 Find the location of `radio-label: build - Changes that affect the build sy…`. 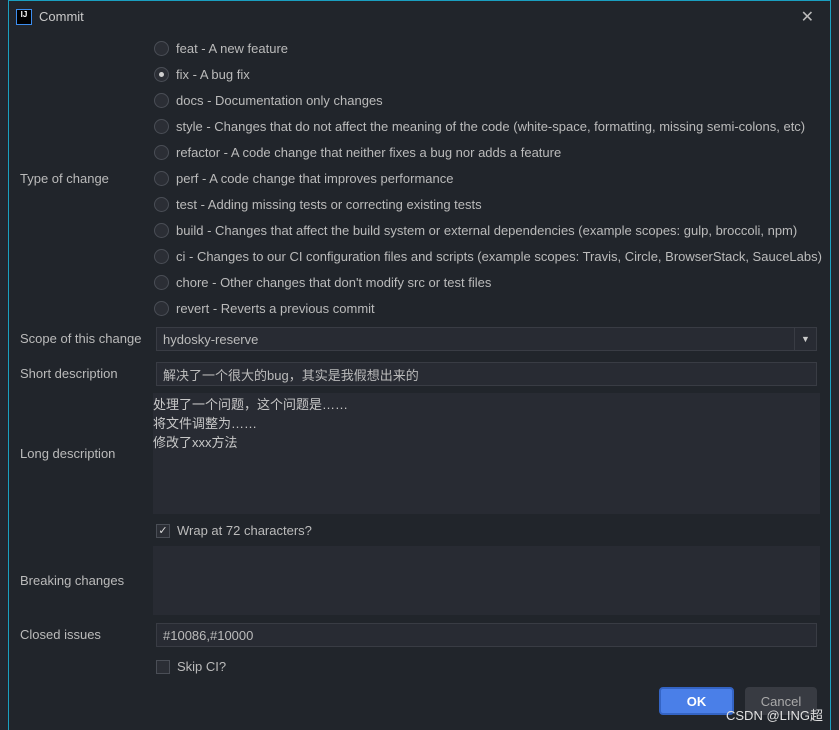

radio-label: build - Changes that affect the build sy… is located at coordinates (487, 230).